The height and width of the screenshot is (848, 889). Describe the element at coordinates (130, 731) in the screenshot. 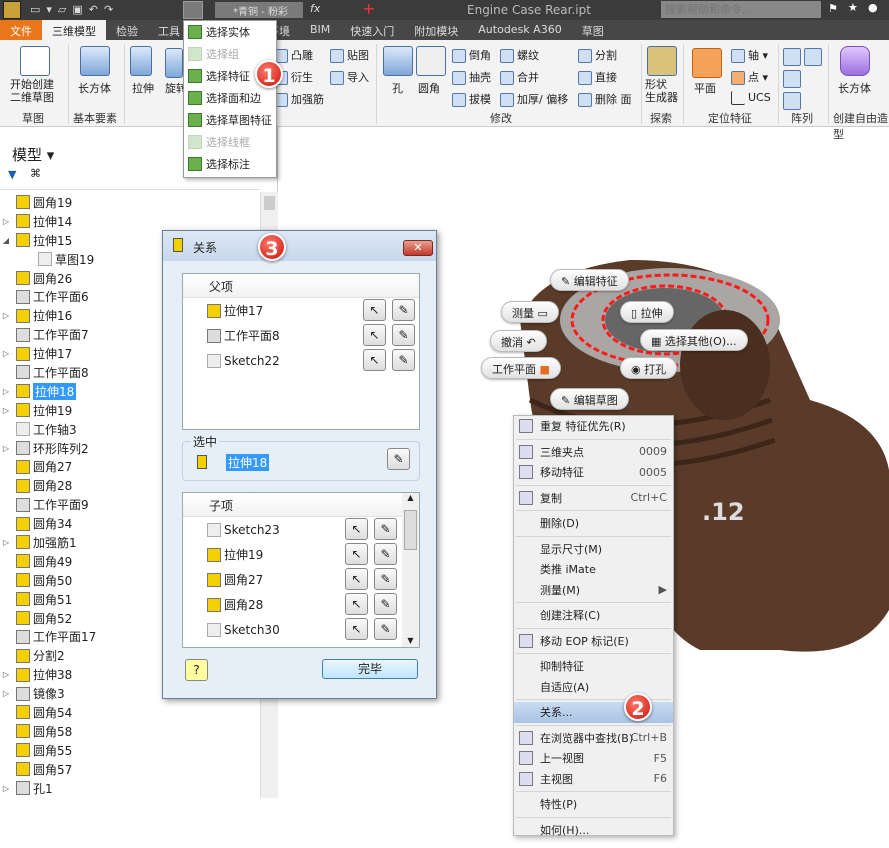

I see `tree-item: 圆角58` at that location.